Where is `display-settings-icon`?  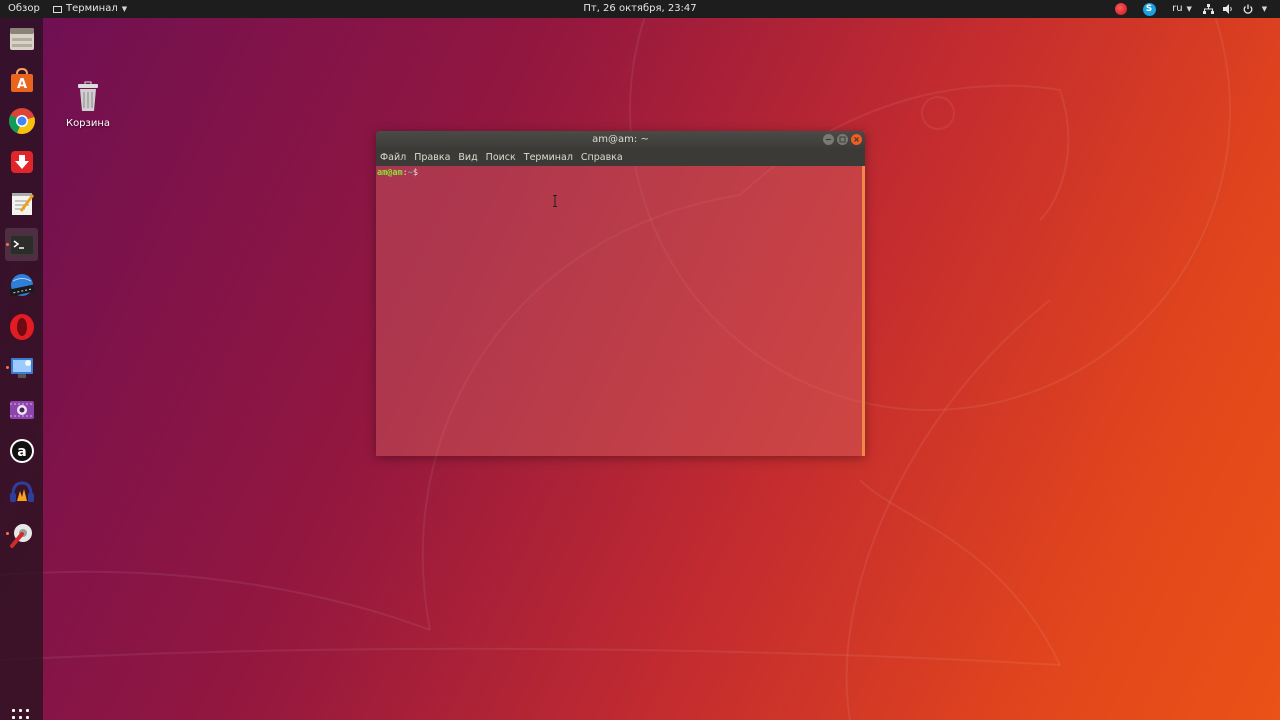 display-settings-icon is located at coordinates (21, 367).